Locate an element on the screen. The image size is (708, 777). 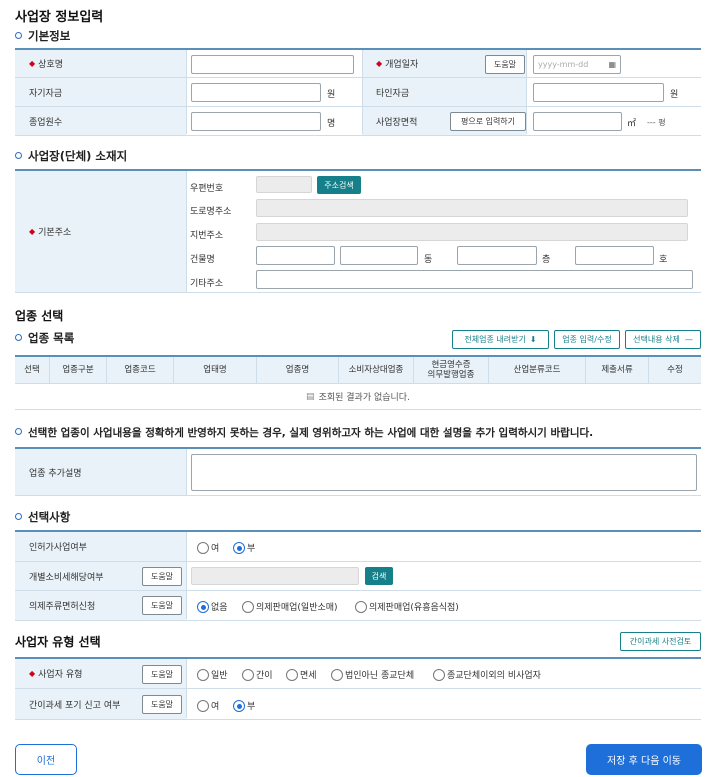
col-select: 선택 is located at coordinates (32, 370).